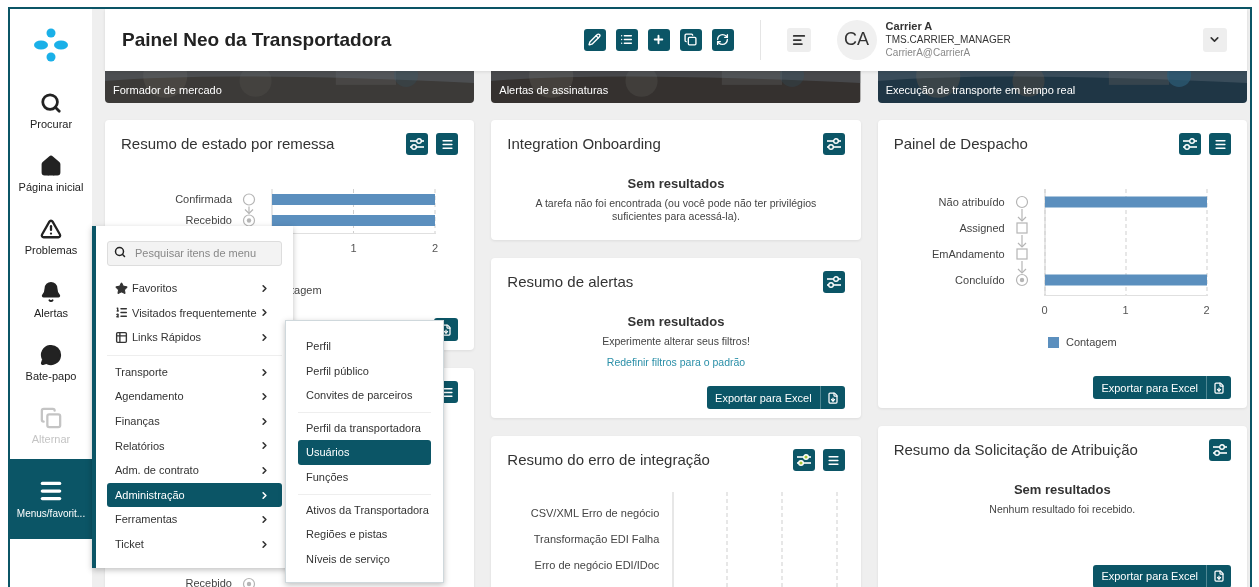 The width and height of the screenshot is (1259, 587). What do you see at coordinates (194, 421) in the screenshot?
I see `menu-item: Finanças` at bounding box center [194, 421].